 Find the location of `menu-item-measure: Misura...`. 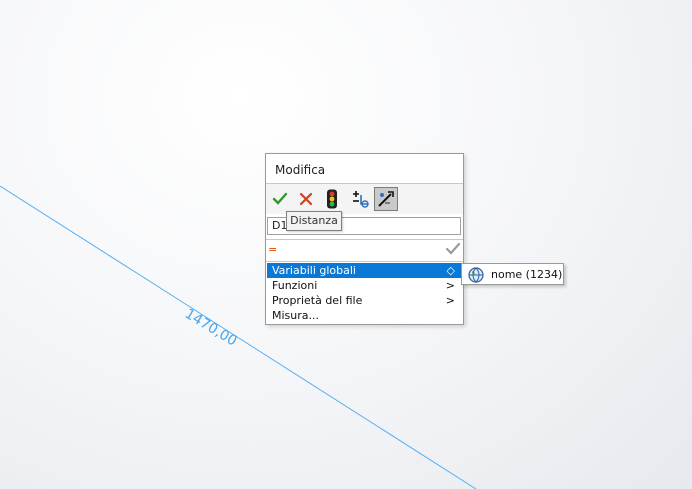

menu-item-measure: Misura... is located at coordinates (364, 315).